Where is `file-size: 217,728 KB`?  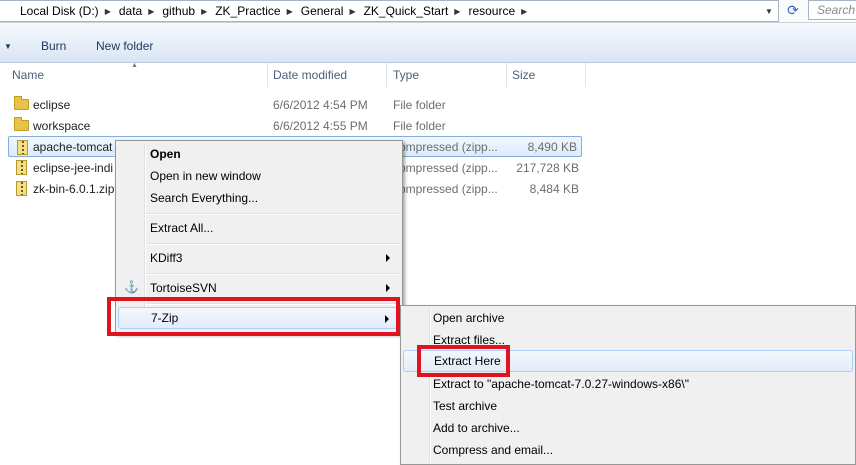
file-size: 217,728 KB is located at coordinates (547, 167).